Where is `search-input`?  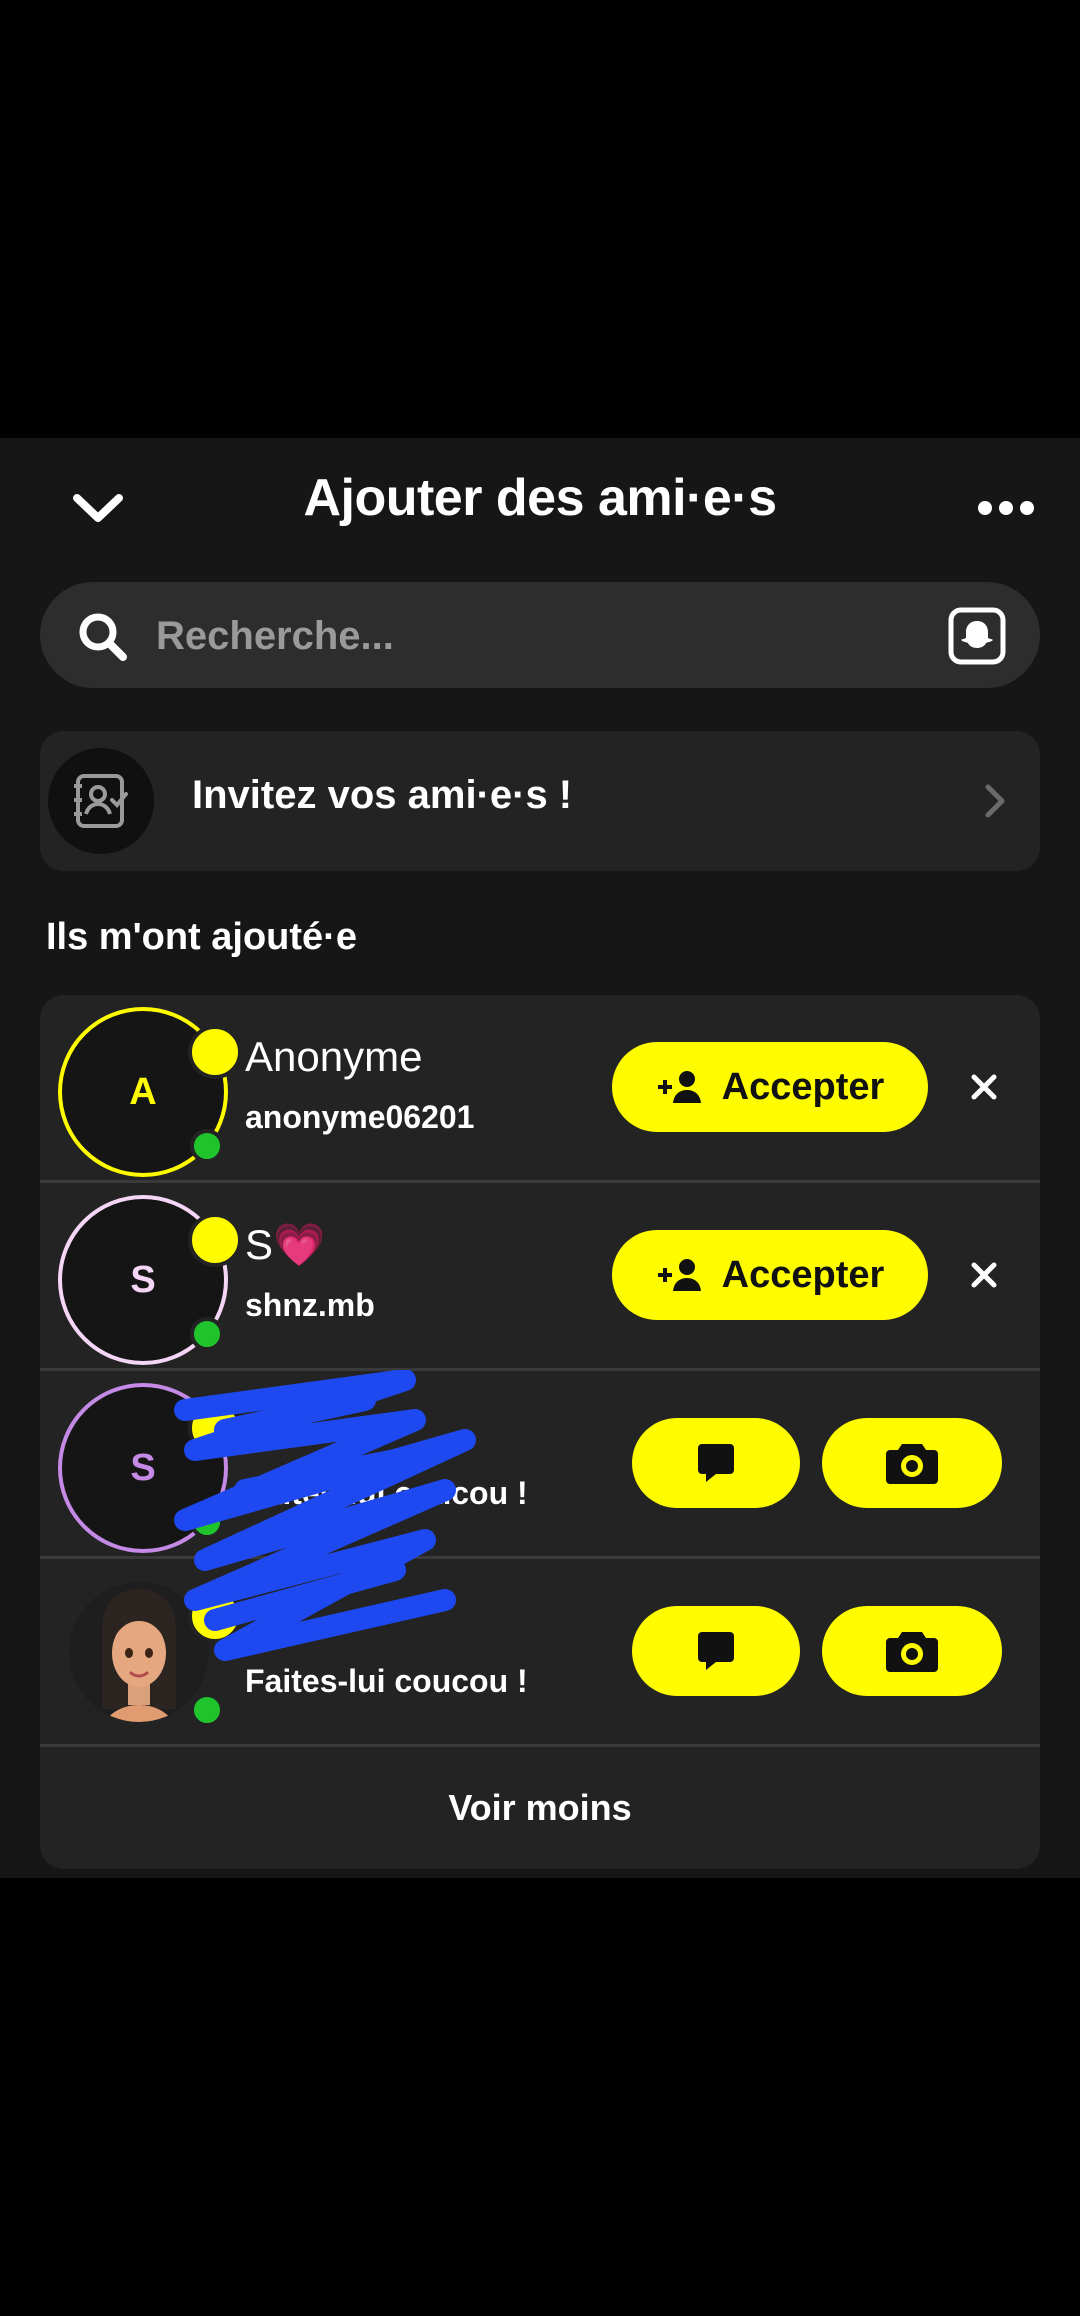 search-input is located at coordinates (556, 636).